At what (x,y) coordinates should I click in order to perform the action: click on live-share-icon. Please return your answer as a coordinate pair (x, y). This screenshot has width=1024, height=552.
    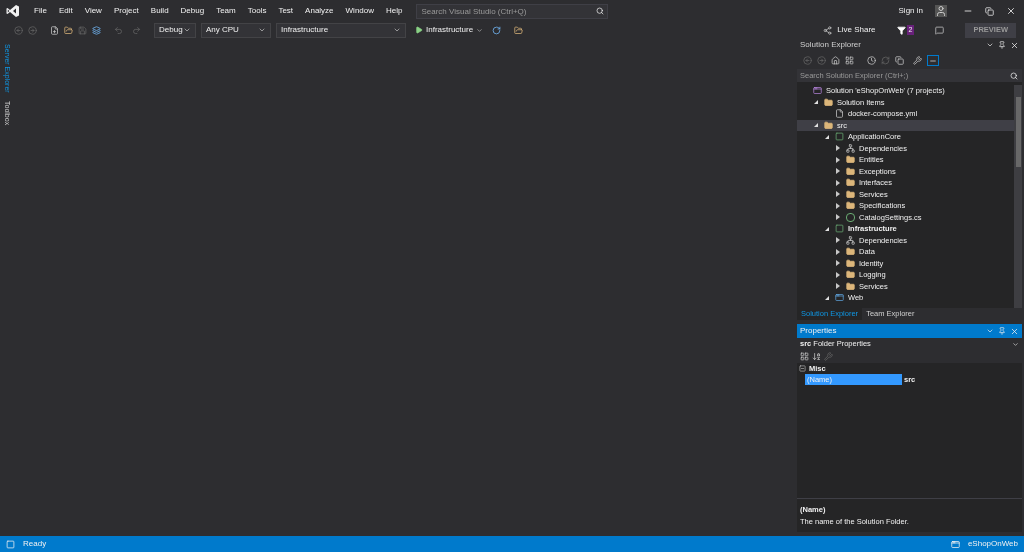
    Looking at the image, I should click on (828, 30).